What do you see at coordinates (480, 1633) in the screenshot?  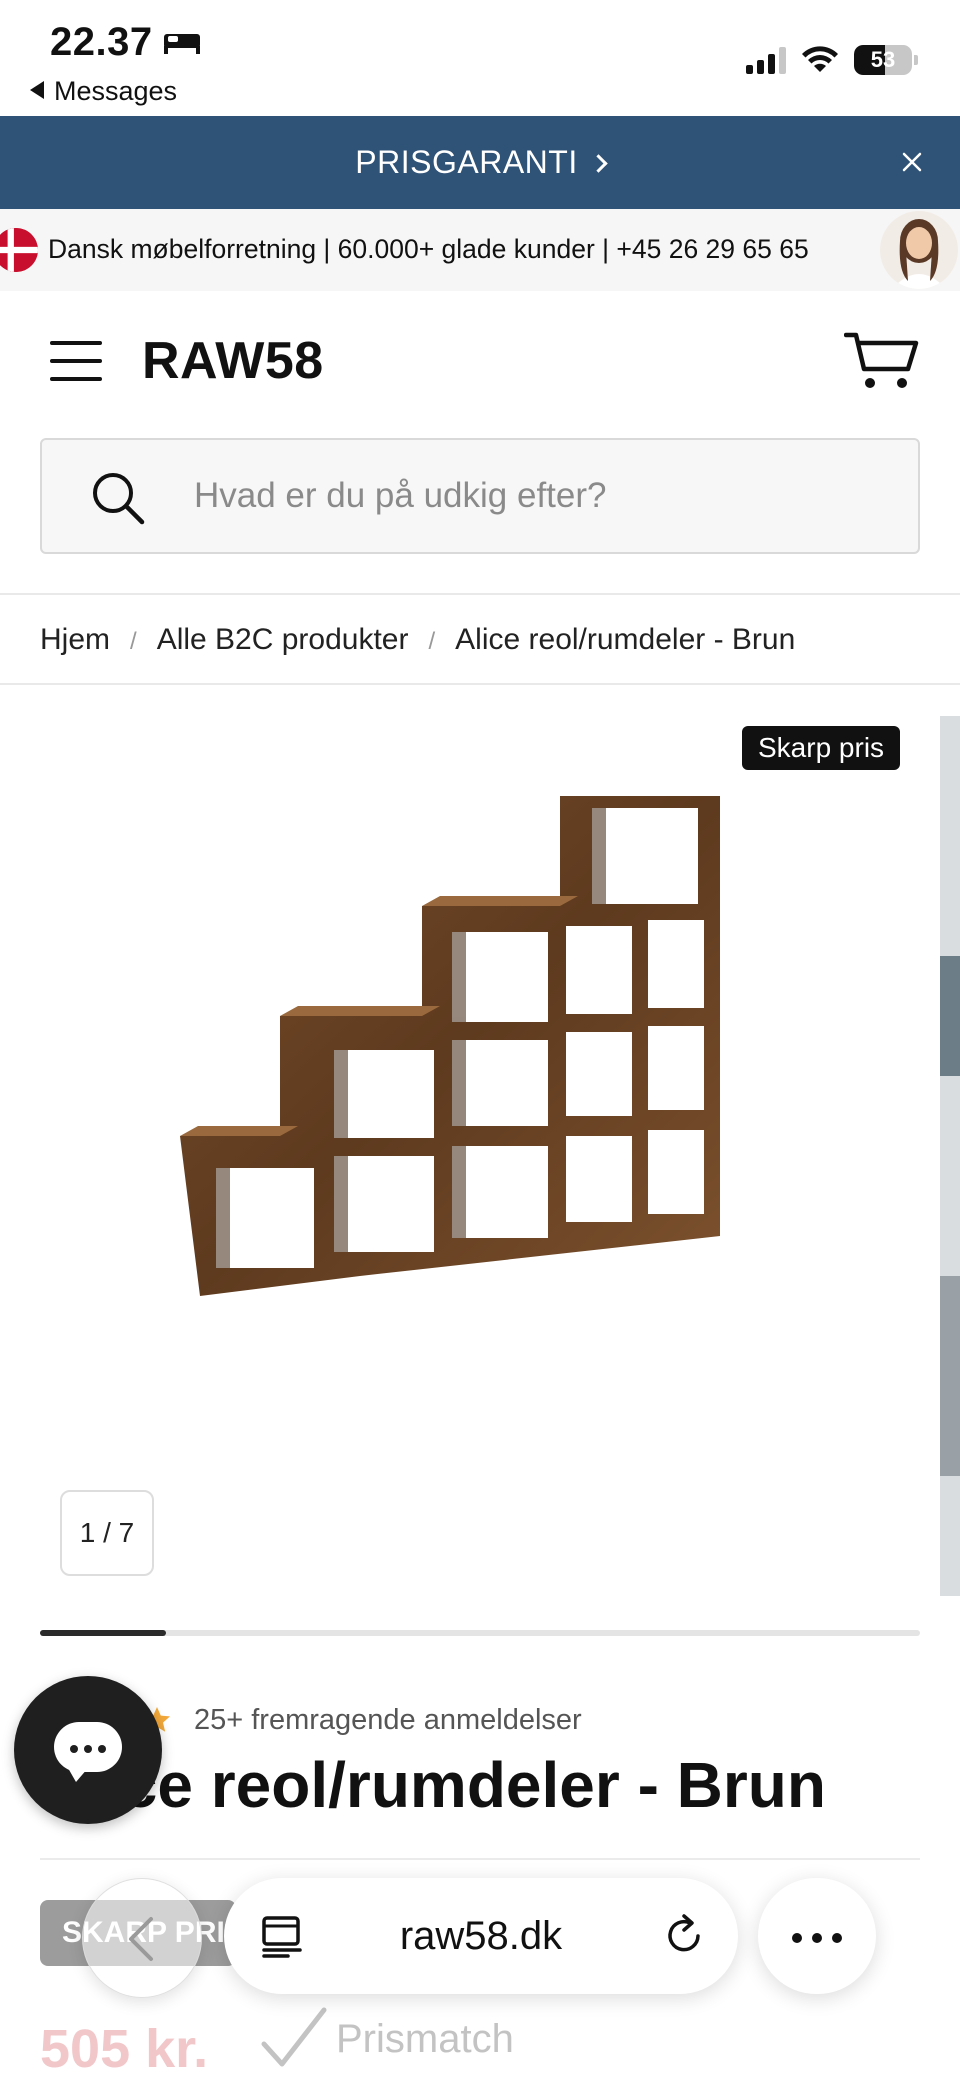 I see `gallery-progress` at bounding box center [480, 1633].